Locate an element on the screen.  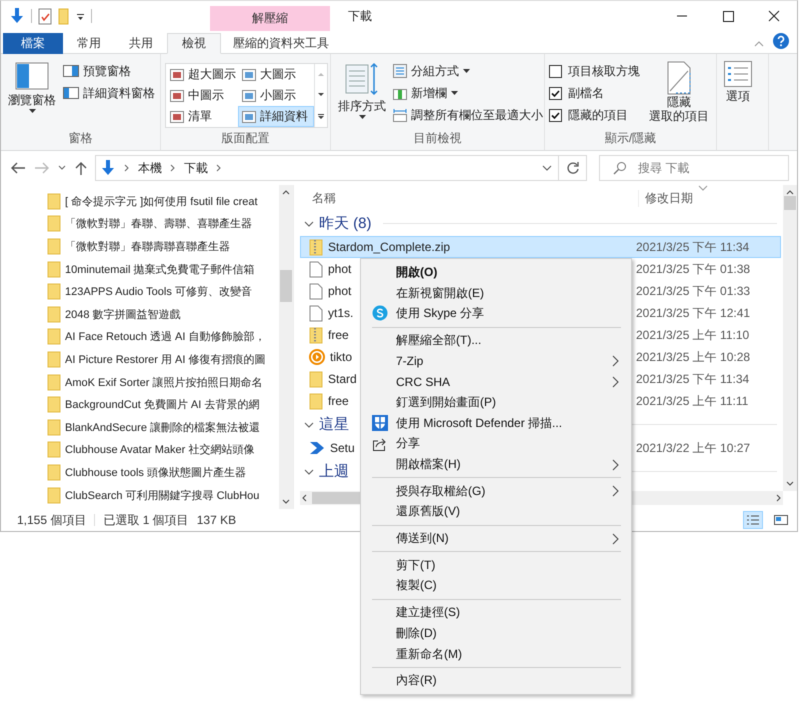
file-name: yt1s. is located at coordinates (341, 313).